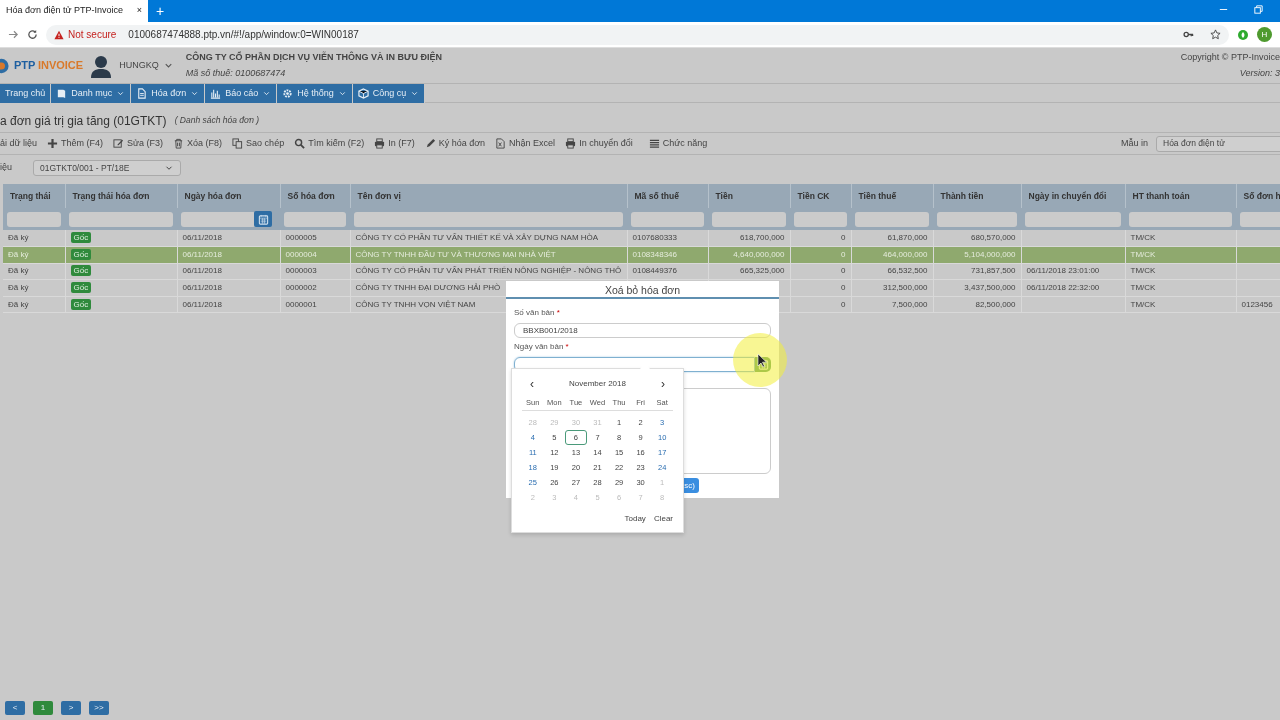  Describe the element at coordinates (749, 196) in the screenshot. I see `column-header: Tiền` at that location.